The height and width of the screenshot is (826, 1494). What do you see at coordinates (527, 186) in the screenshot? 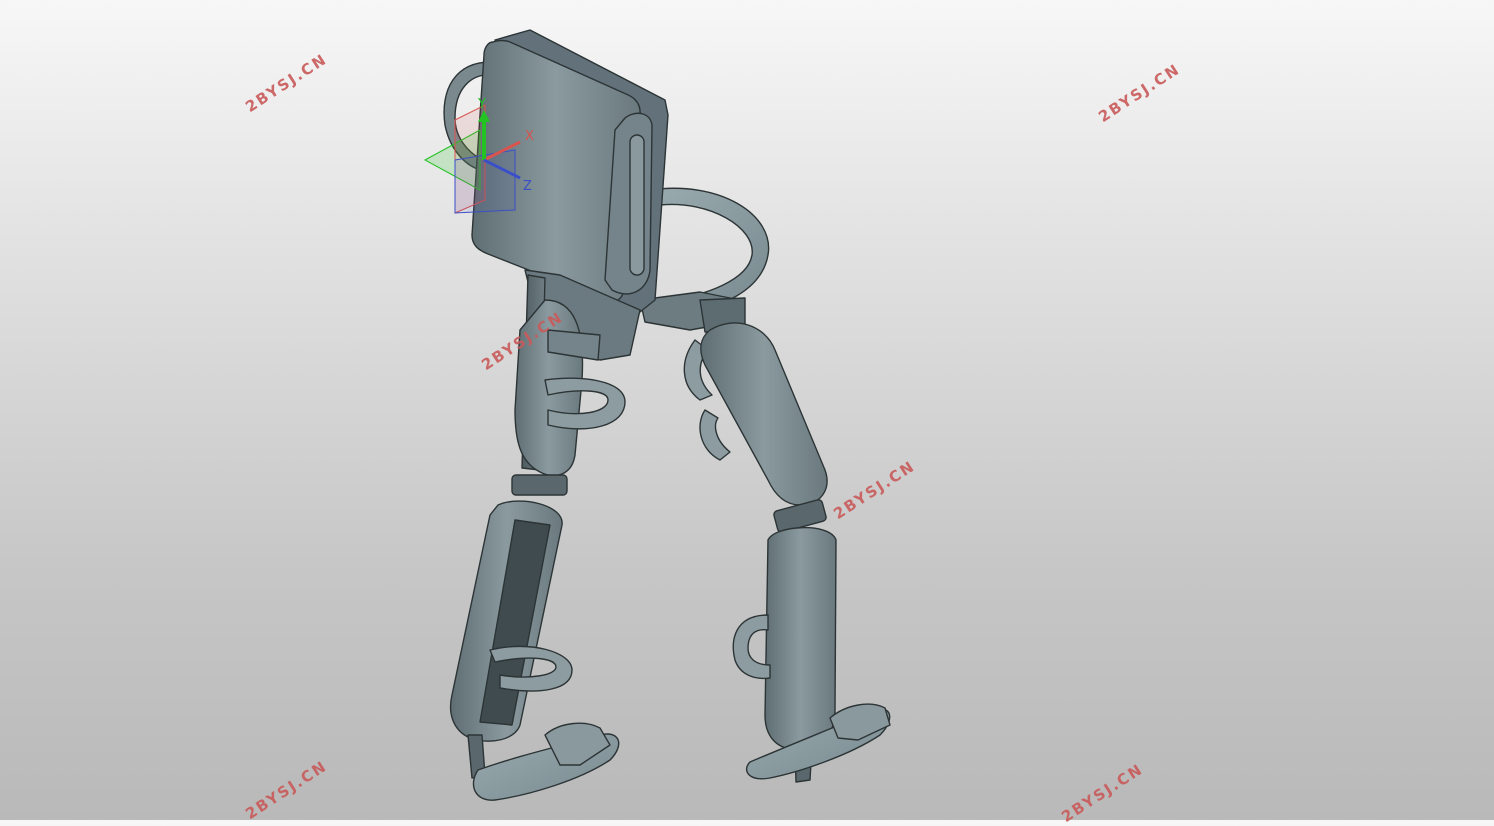
I see `z-axis-label: Z` at bounding box center [527, 186].